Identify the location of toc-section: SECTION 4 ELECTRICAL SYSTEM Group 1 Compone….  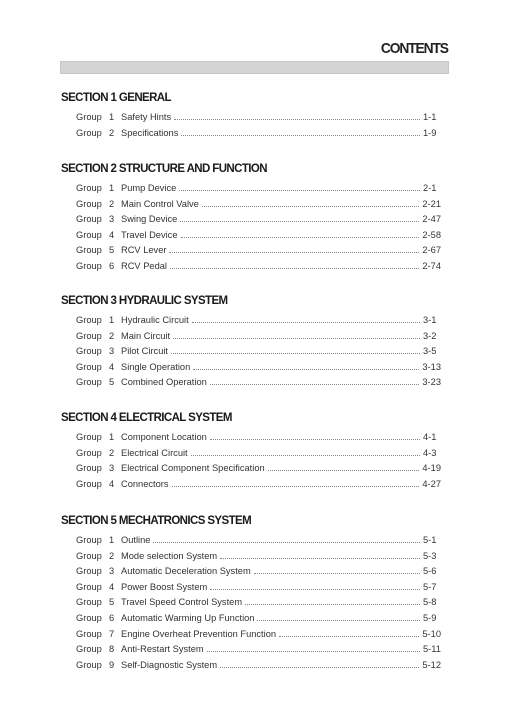
(251, 451).